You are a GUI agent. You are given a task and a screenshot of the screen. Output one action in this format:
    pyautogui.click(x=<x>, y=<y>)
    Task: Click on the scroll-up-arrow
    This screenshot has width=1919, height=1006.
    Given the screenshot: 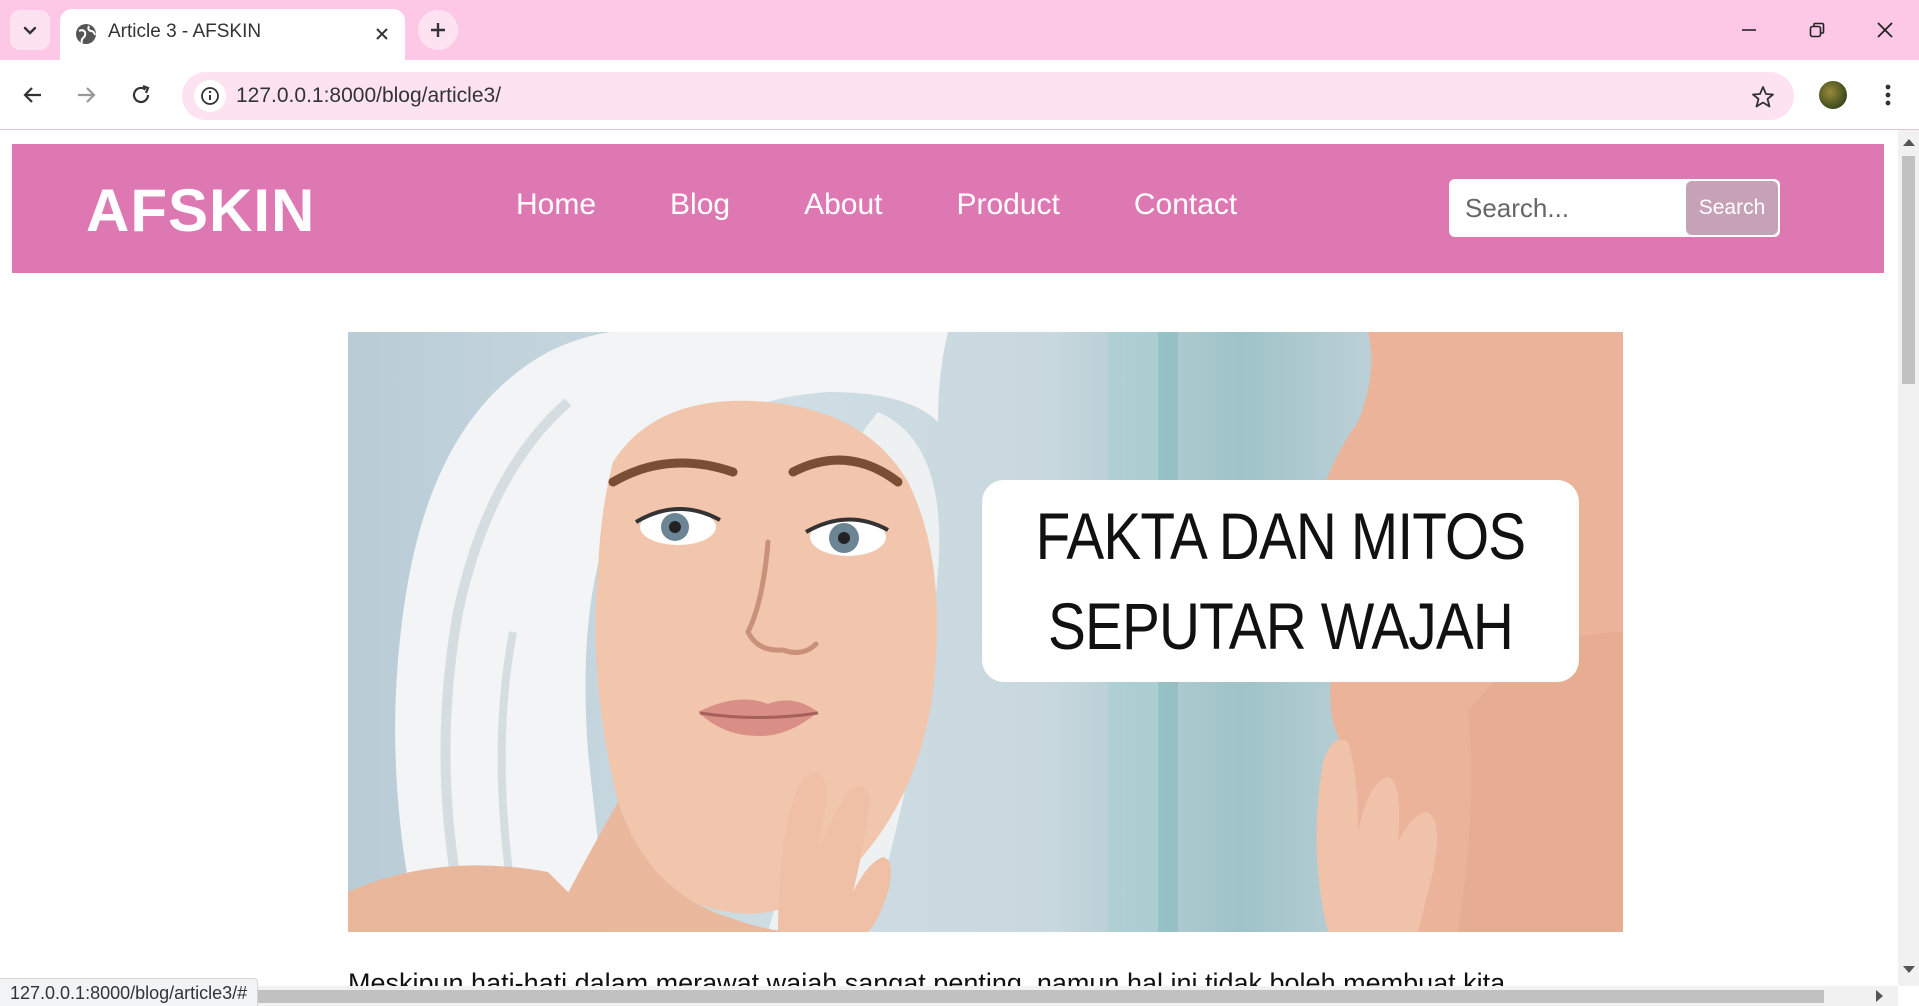 What is the action you would take?
    pyautogui.click(x=1909, y=142)
    